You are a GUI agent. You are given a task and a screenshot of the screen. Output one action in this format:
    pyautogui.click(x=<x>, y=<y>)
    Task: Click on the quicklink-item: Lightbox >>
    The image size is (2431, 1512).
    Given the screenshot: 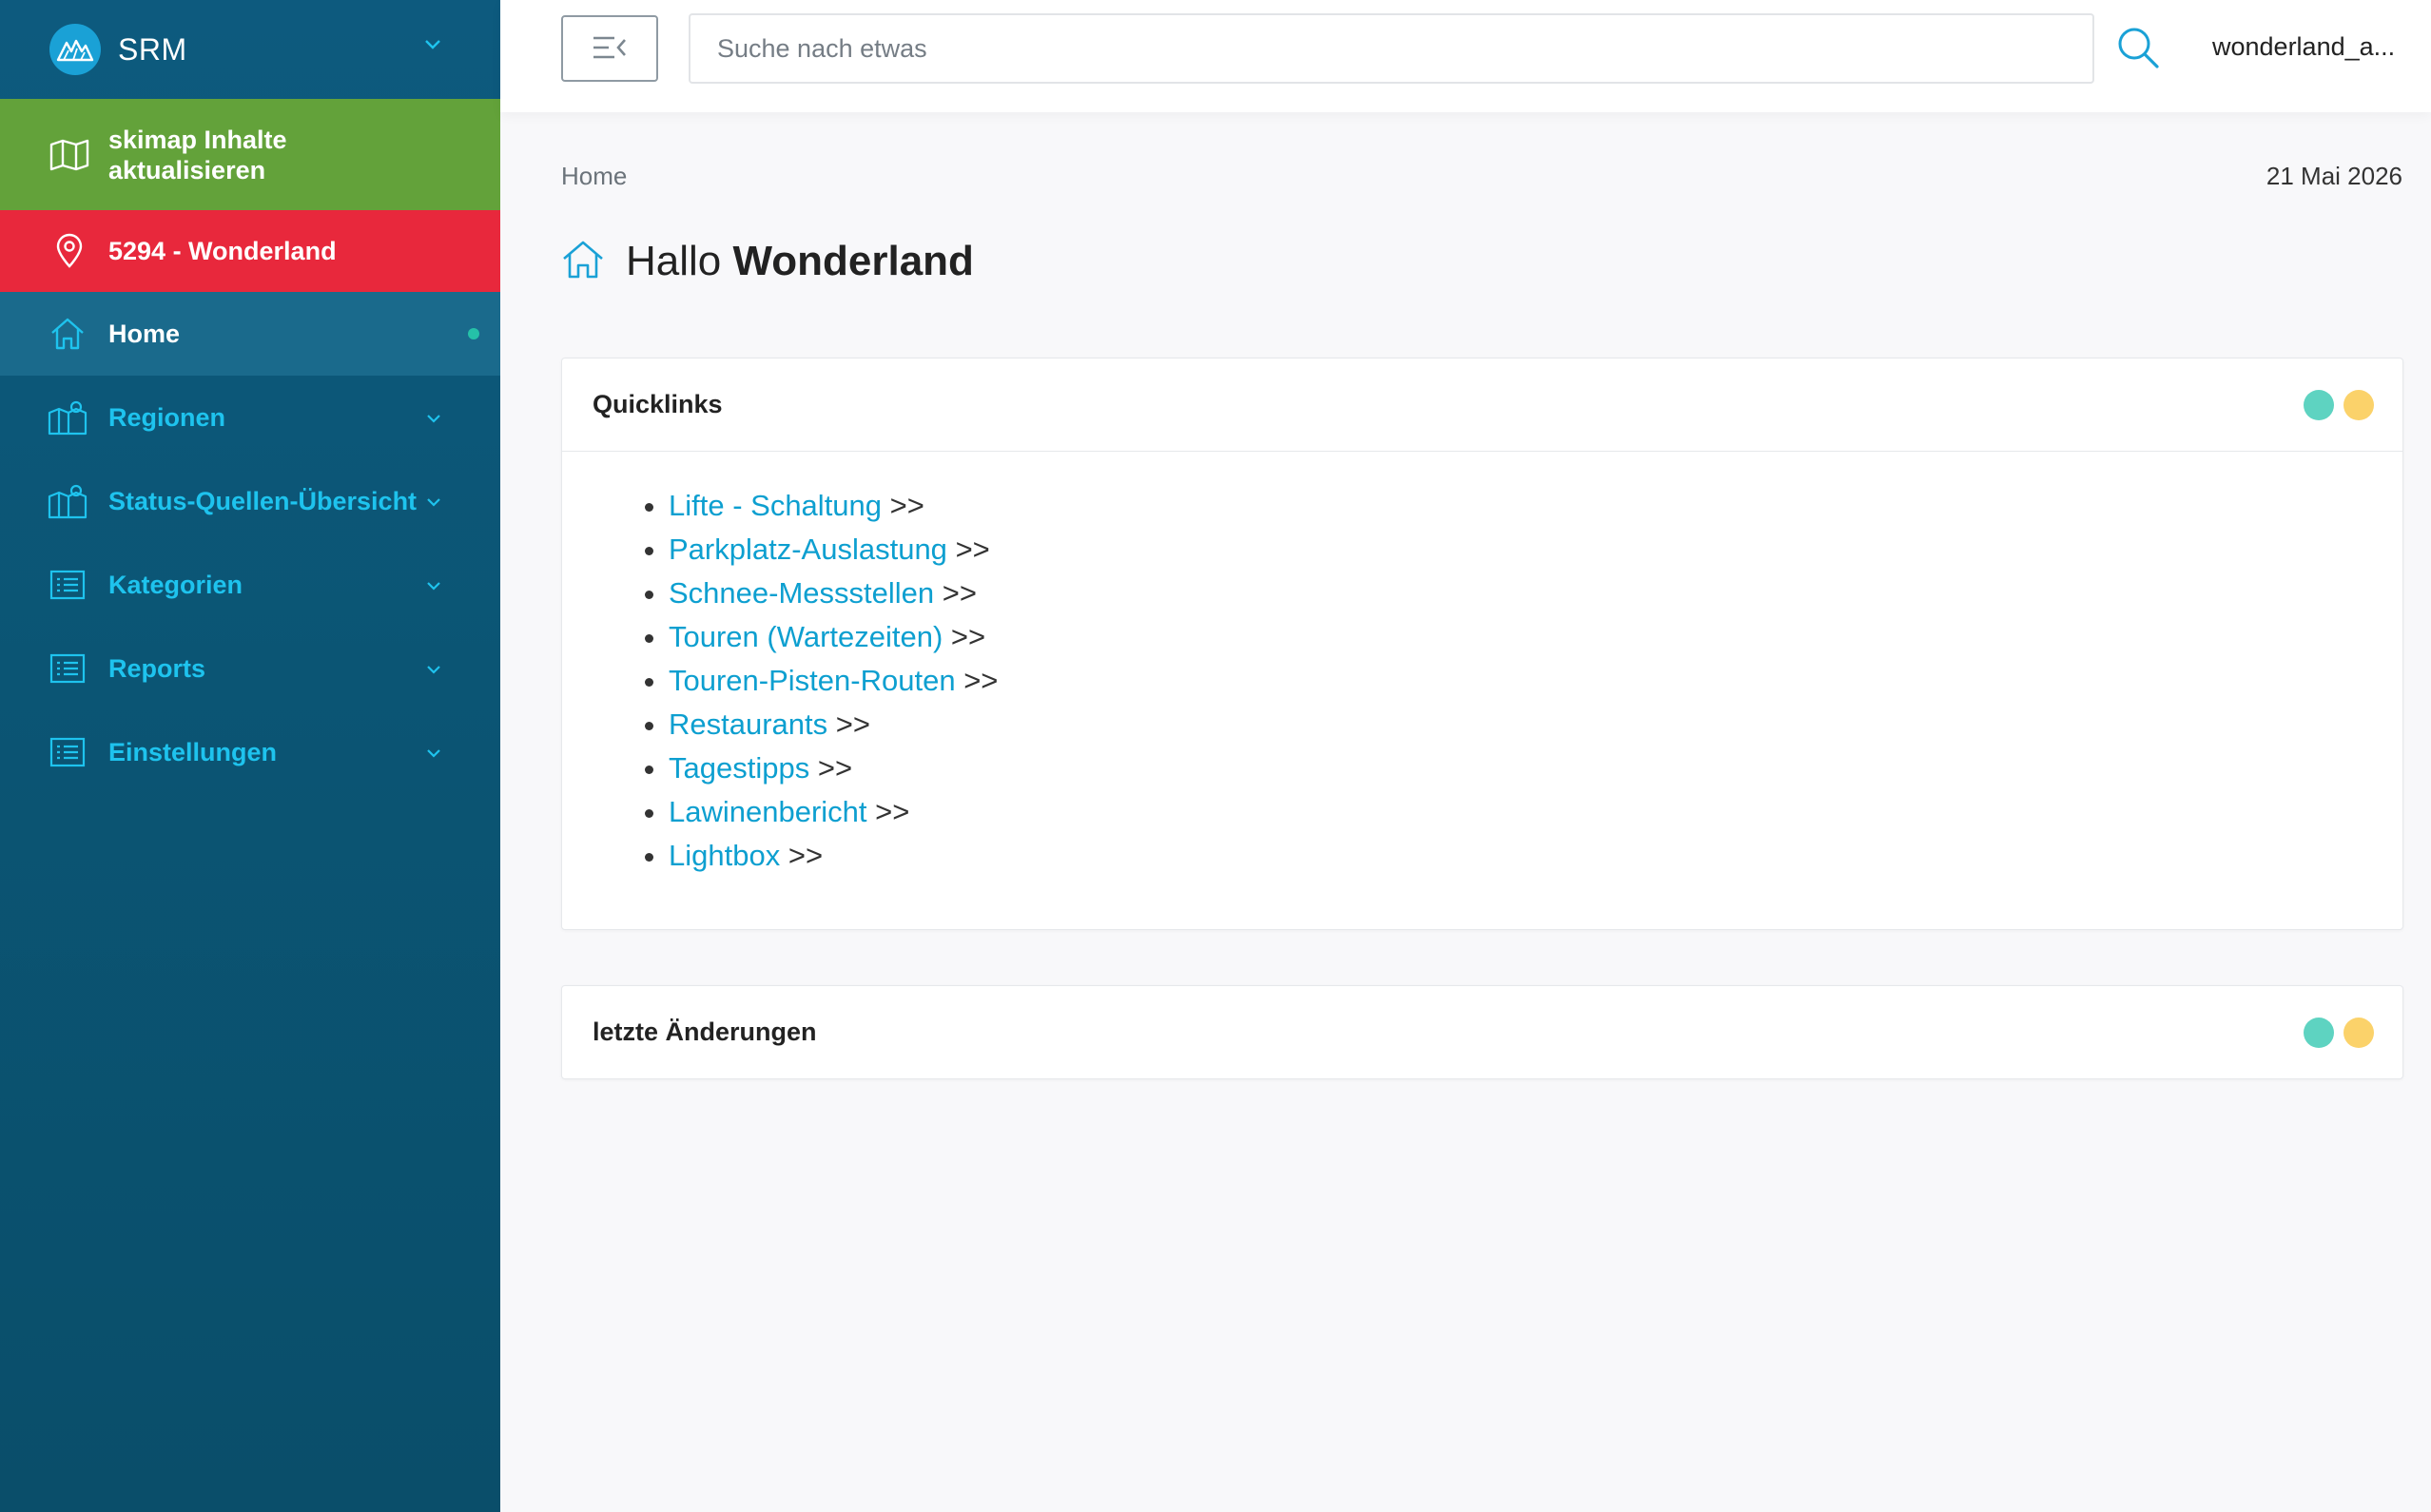 What is the action you would take?
    pyautogui.click(x=1535, y=856)
    